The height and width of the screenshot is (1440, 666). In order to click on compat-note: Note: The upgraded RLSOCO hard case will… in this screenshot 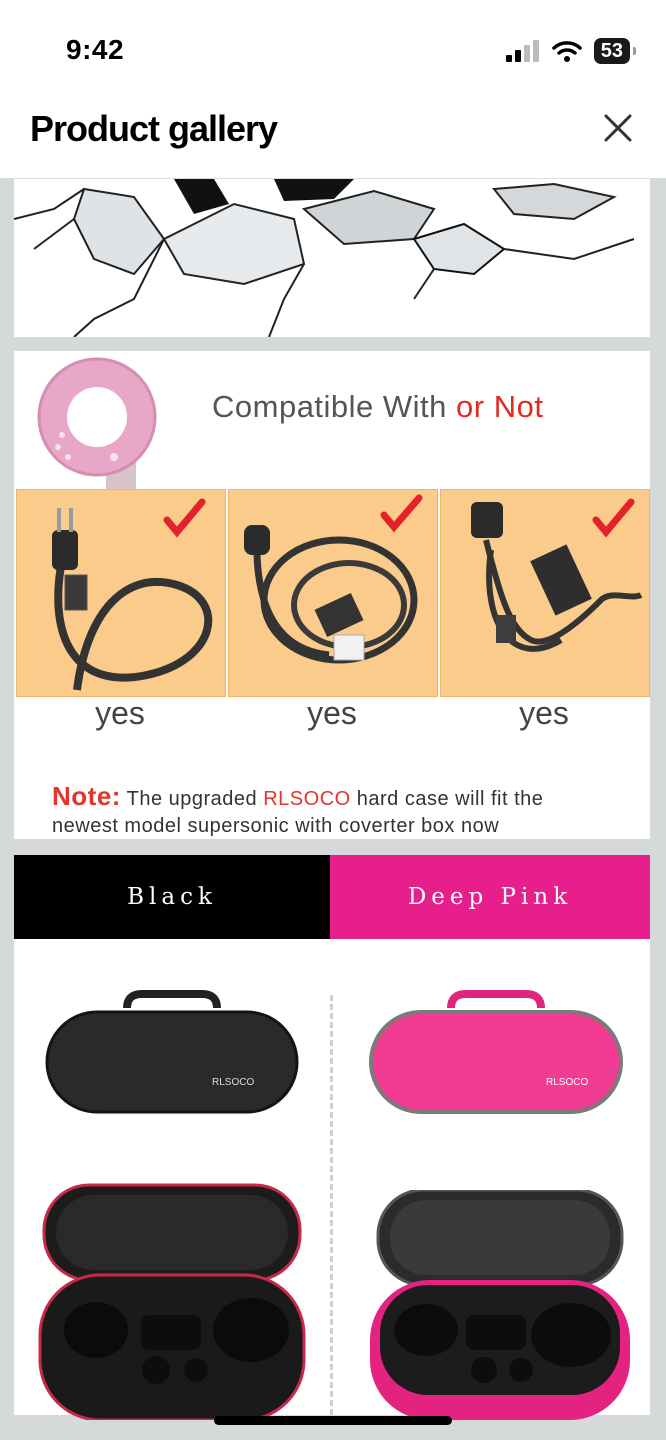, I will do `click(297, 811)`.